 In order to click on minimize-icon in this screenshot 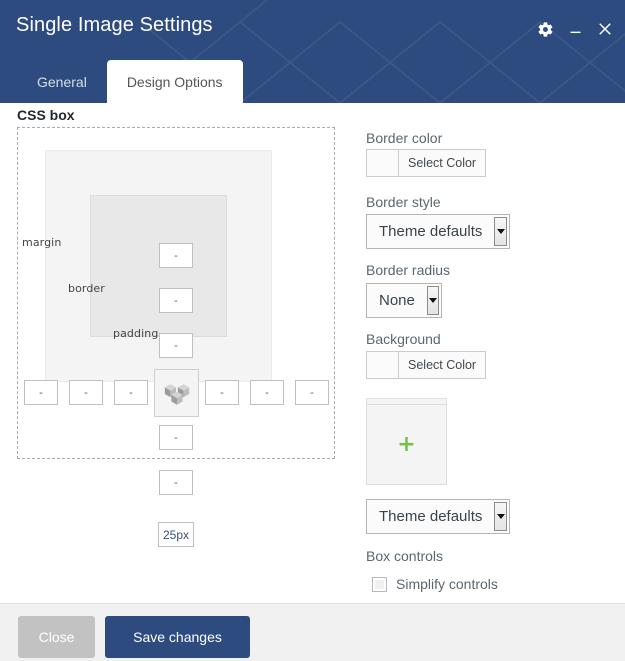, I will do `click(575, 29)`.